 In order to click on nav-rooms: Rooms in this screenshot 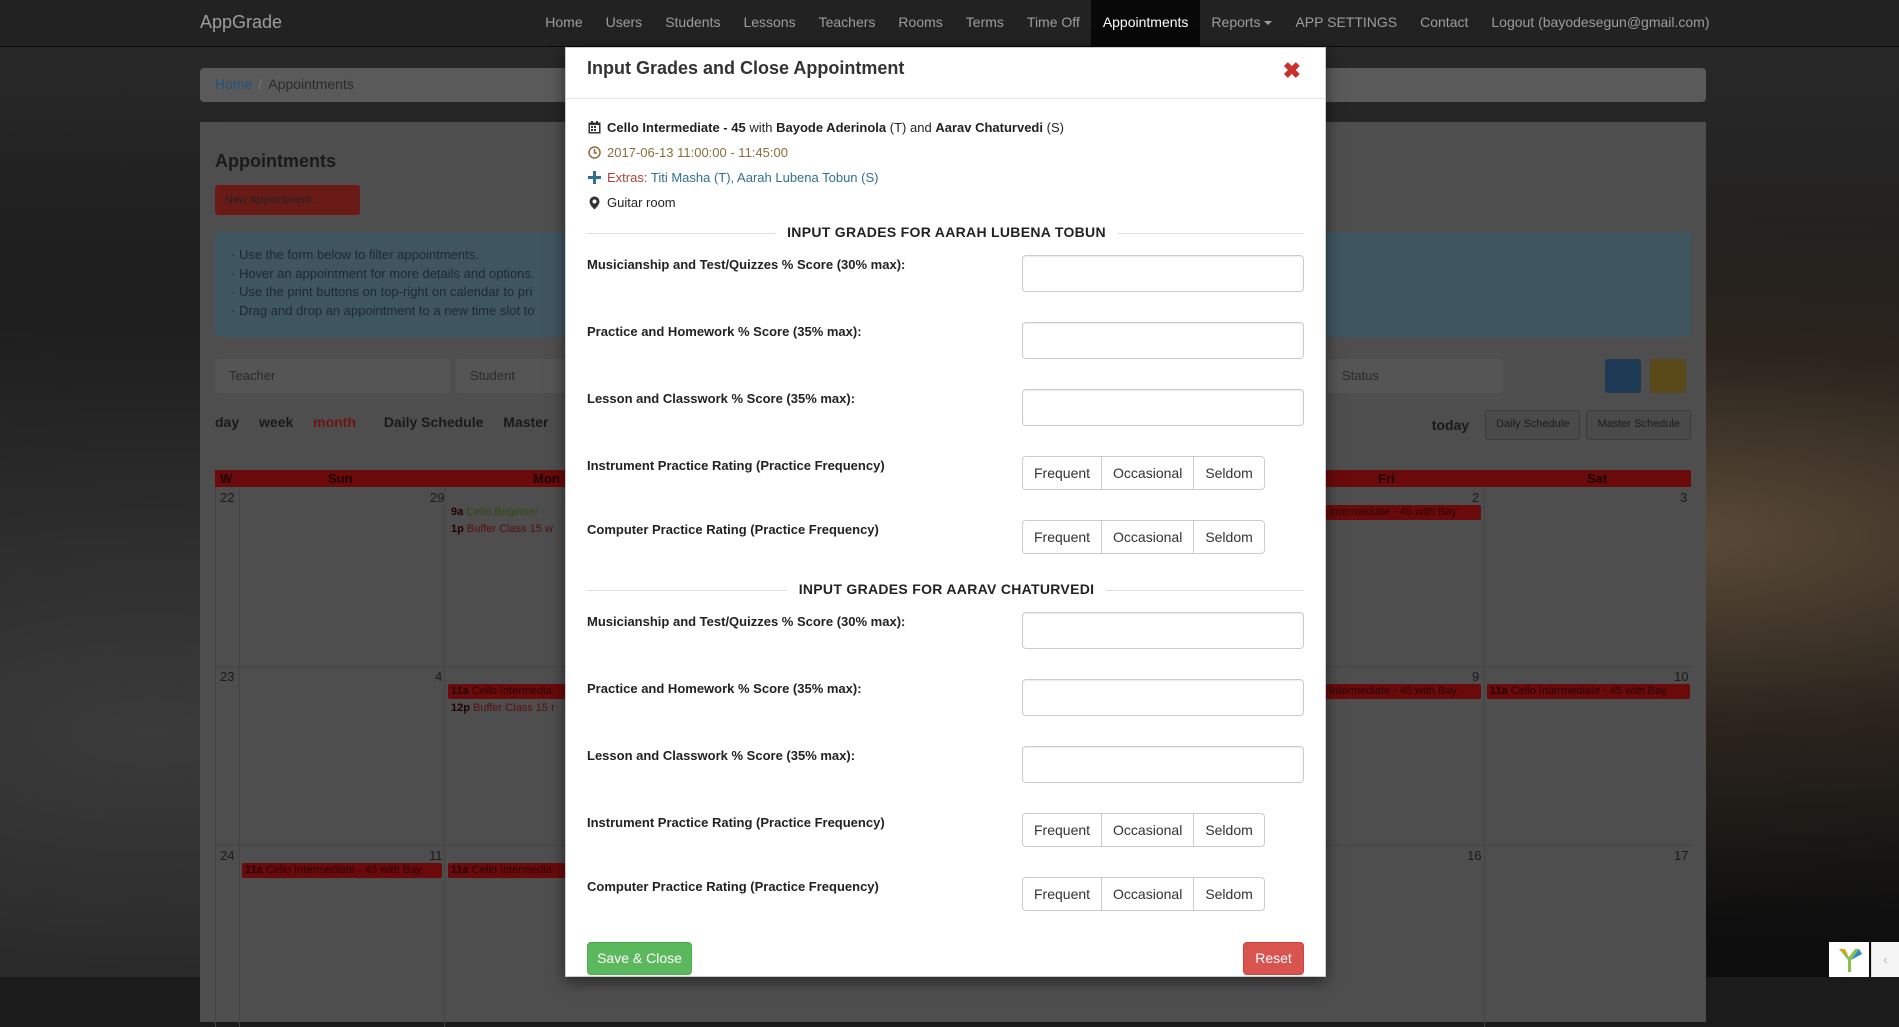, I will do `click(920, 23)`.